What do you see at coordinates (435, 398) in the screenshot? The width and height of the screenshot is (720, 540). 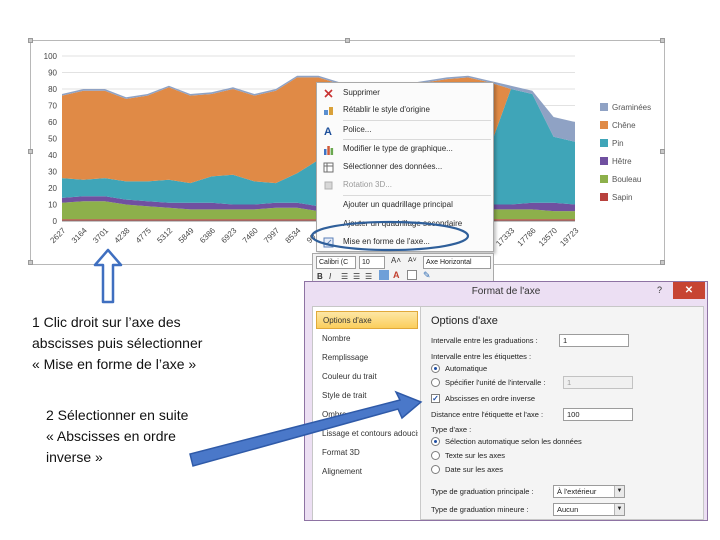 I see `reverse-order-checkbox: ✓` at bounding box center [435, 398].